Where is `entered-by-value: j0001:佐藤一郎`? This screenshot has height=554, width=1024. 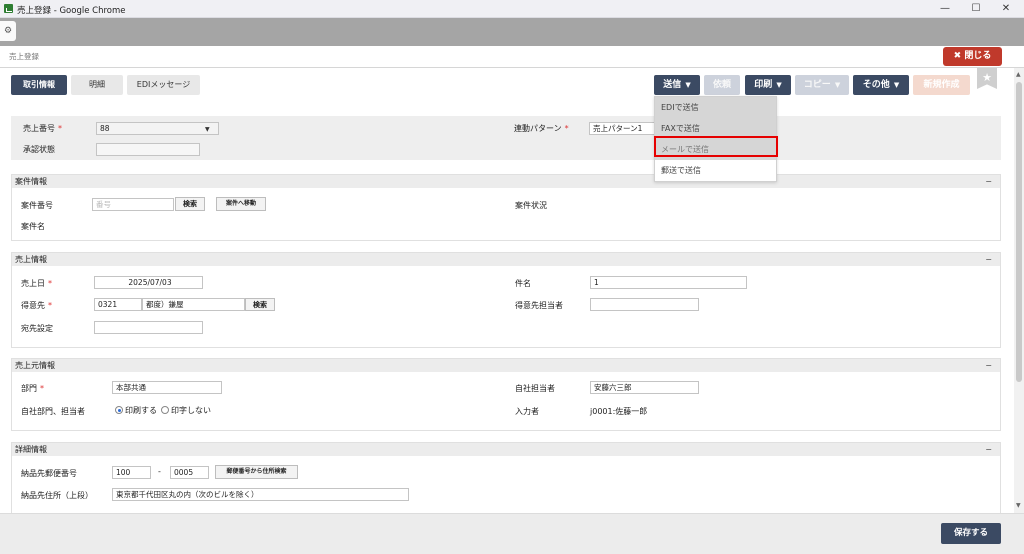
entered-by-value: j0001:佐藤一郎 is located at coordinates (619, 411).